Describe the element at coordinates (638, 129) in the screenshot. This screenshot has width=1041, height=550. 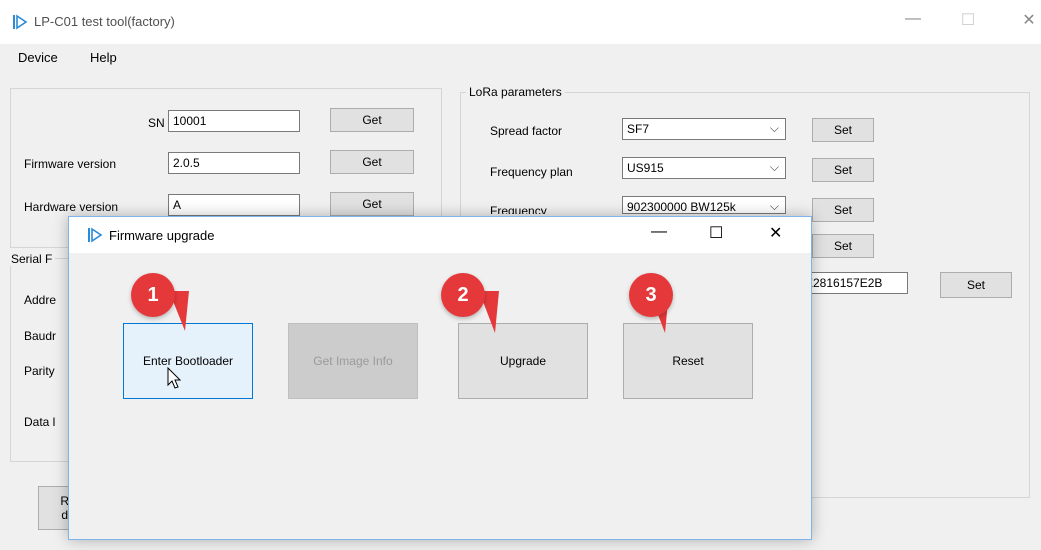
I see `spread-factor-value: SF7` at that location.